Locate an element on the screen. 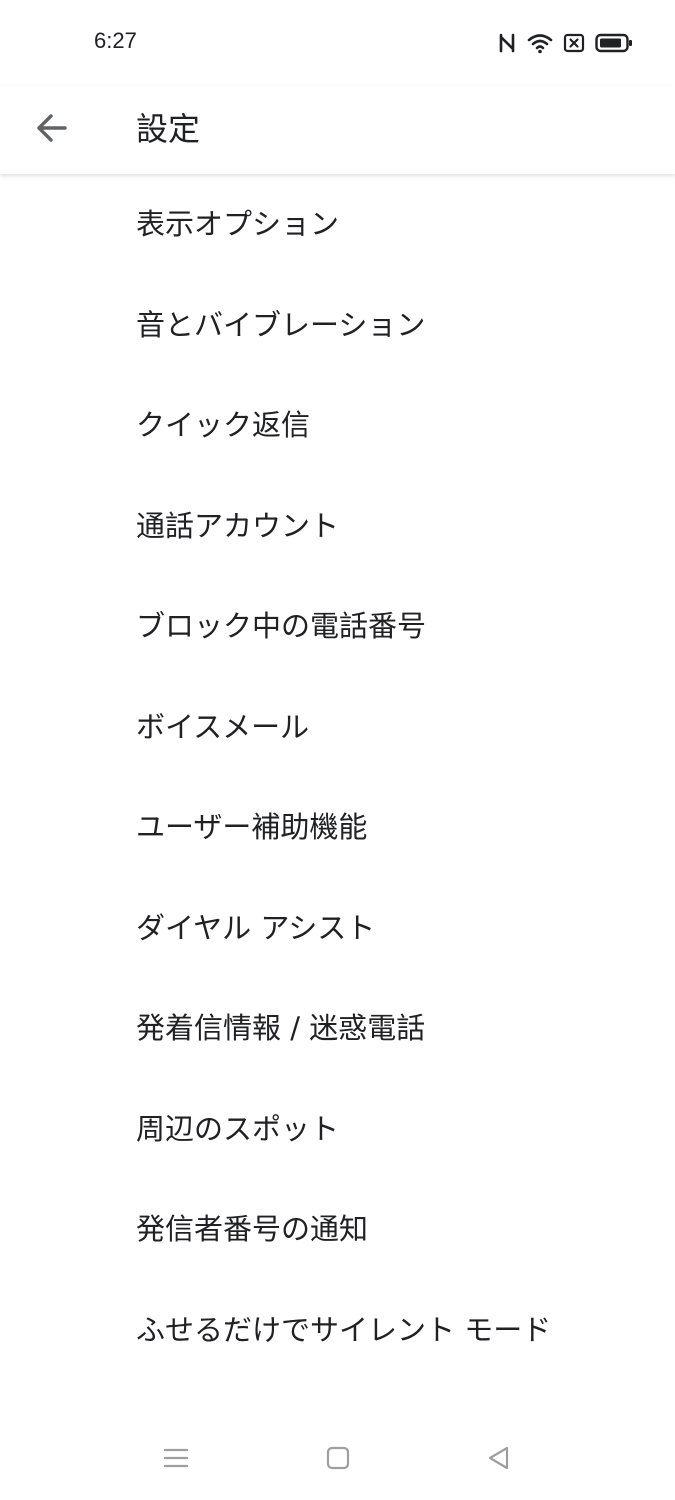 The height and width of the screenshot is (1500, 675). settings-item-sound-vibration: 音とバイブレーション is located at coordinates (337, 325).